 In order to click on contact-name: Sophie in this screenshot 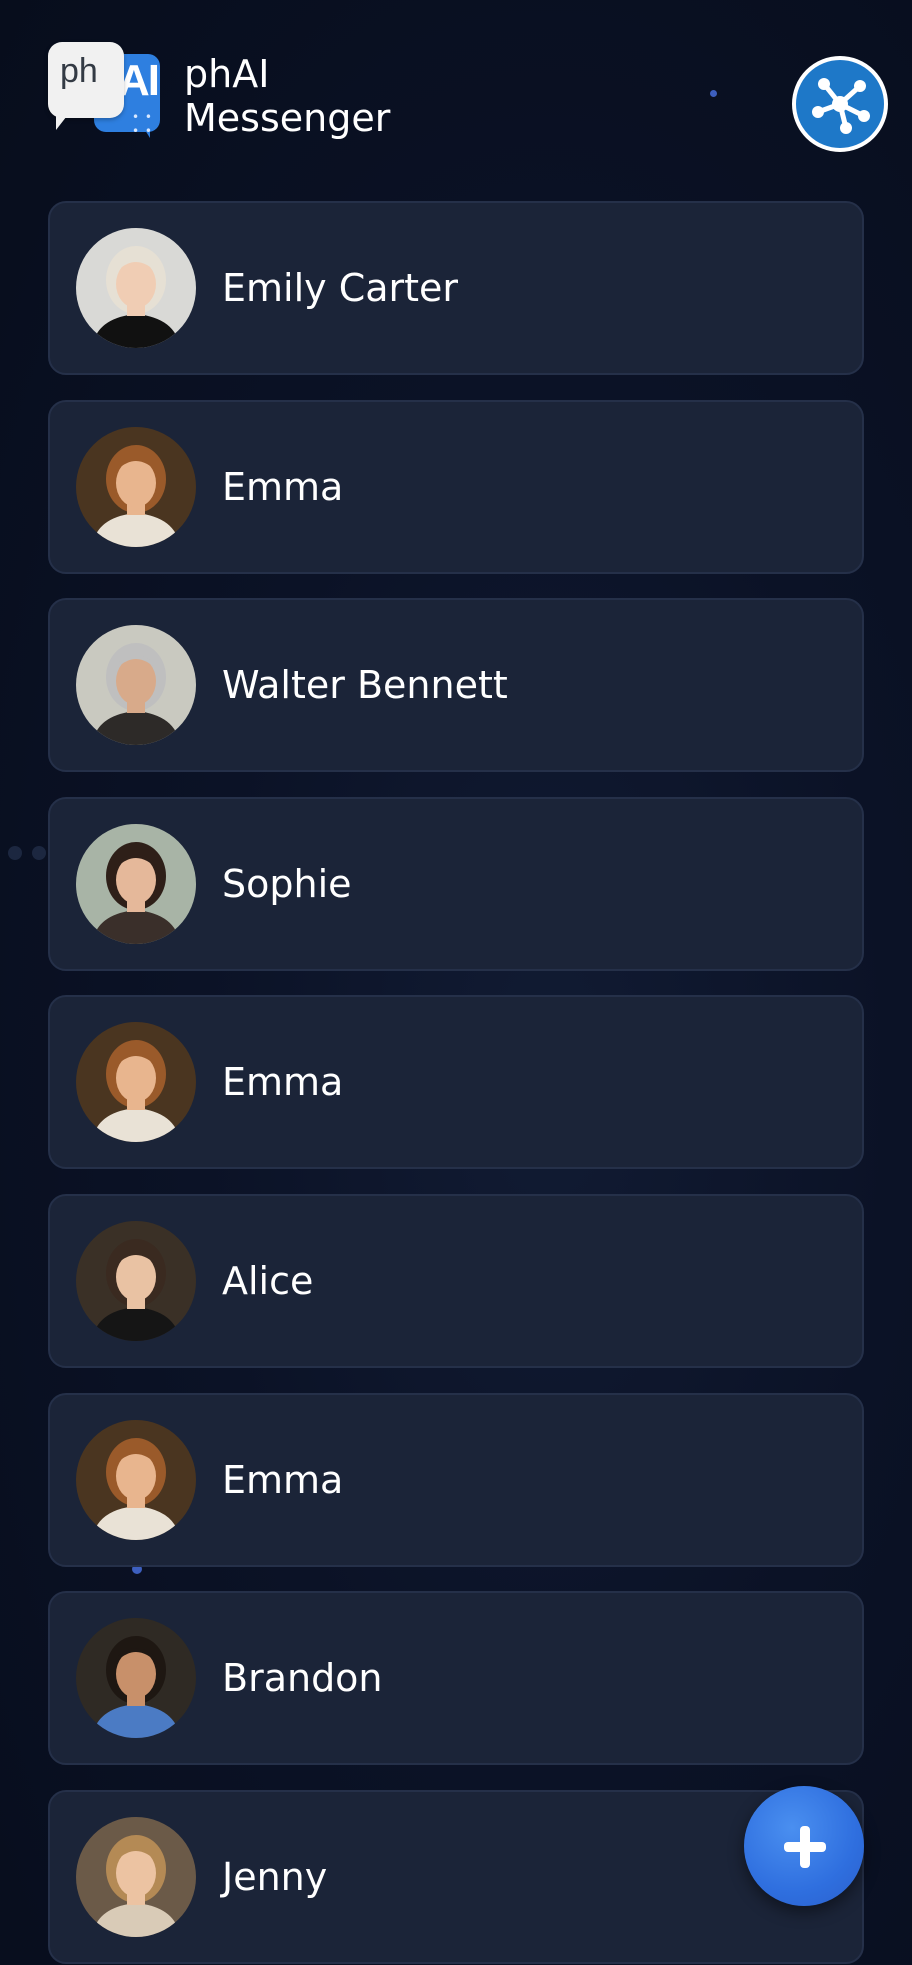, I will do `click(287, 884)`.